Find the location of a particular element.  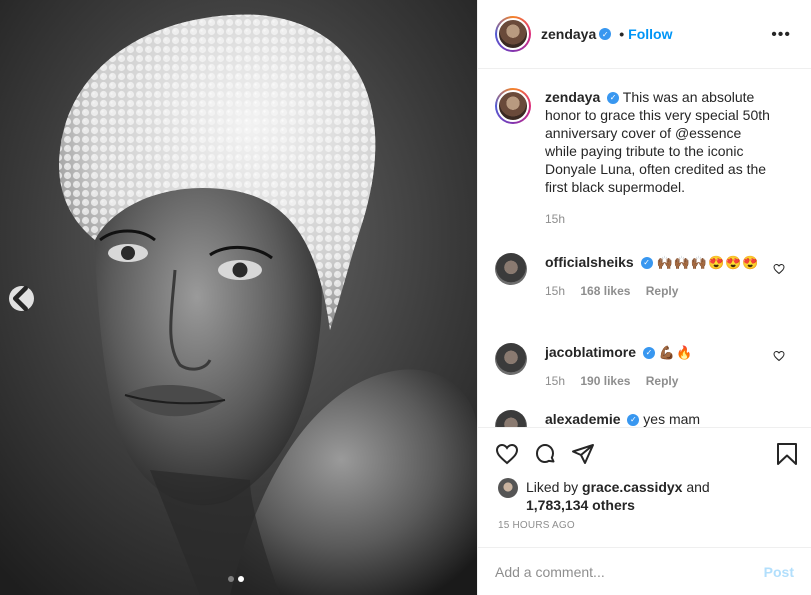

comment-item: alexademie ✓ yes mam is located at coordinates (645, 418).